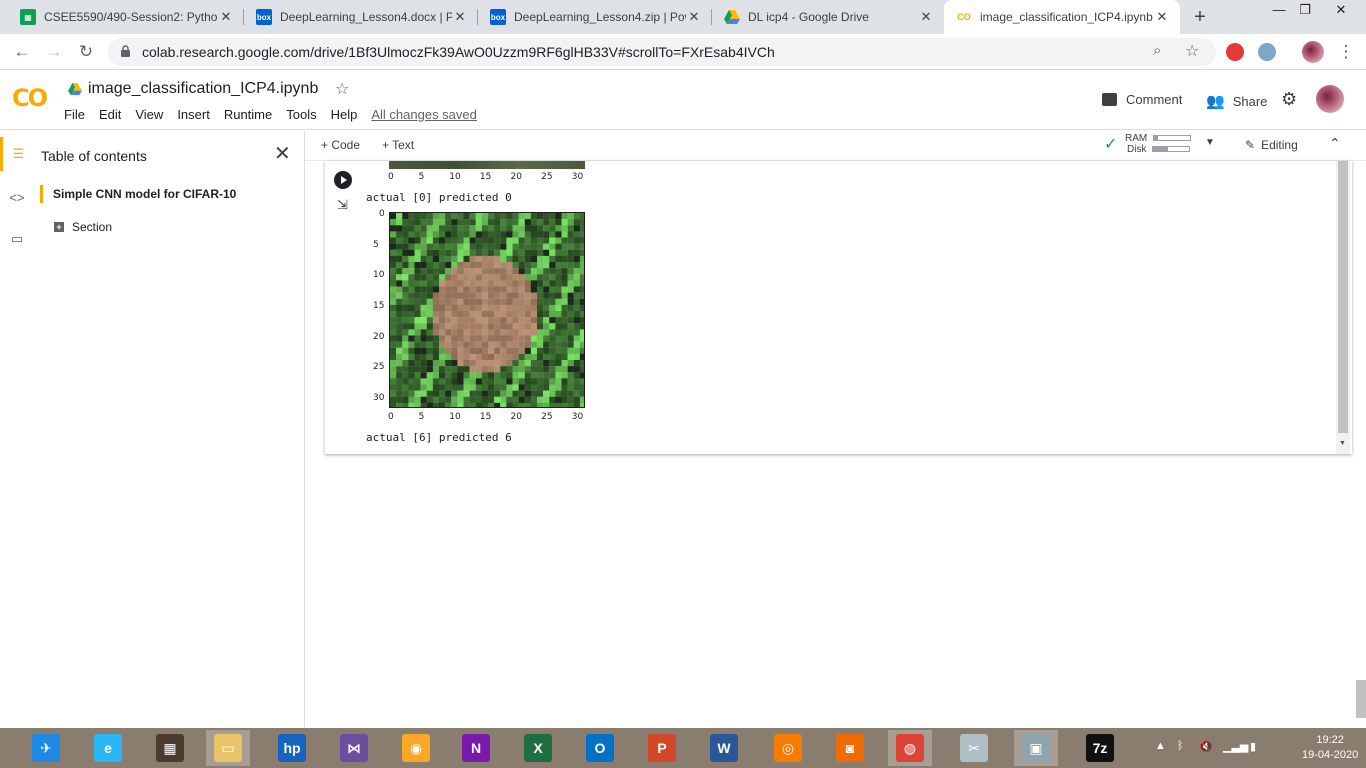 This screenshot has width=1366, height=768. What do you see at coordinates (343, 180) in the screenshot?
I see `run-cell-button` at bounding box center [343, 180].